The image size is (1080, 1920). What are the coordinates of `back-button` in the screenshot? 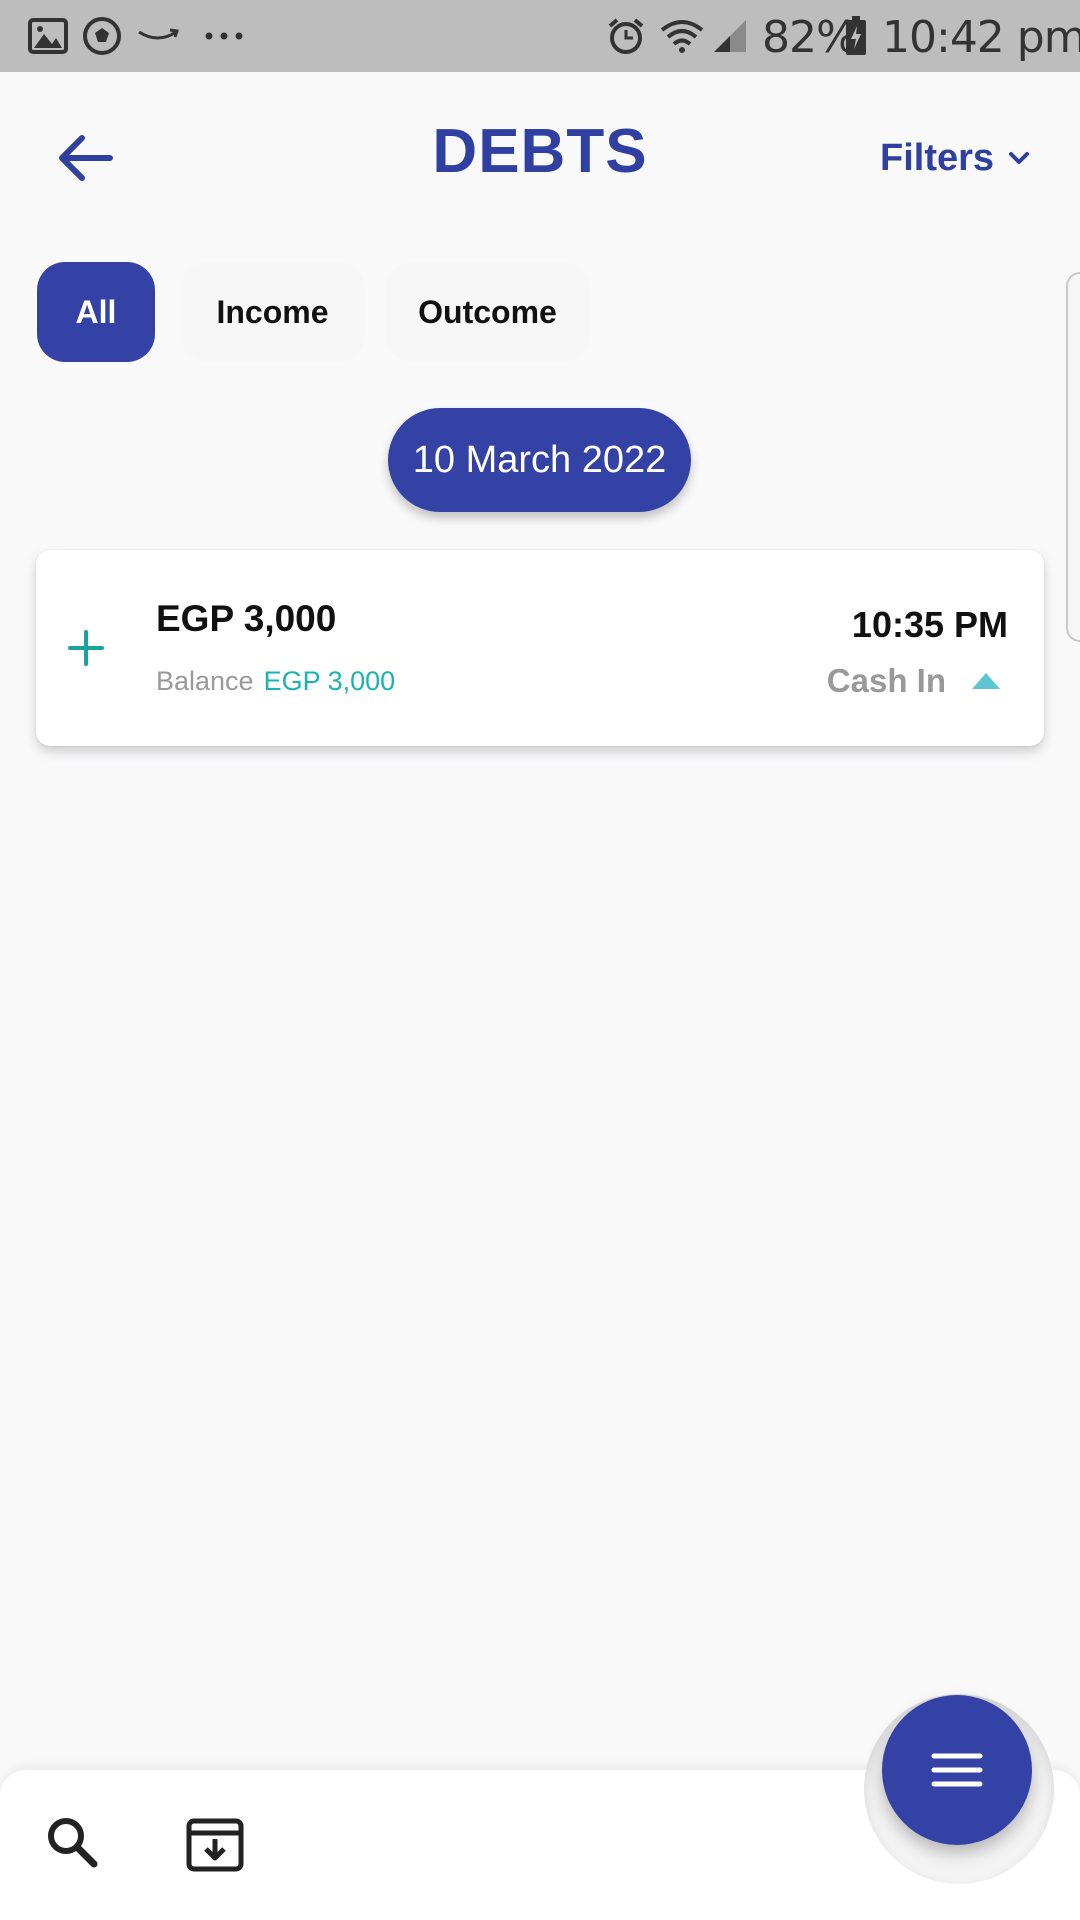 It's located at (86, 158).